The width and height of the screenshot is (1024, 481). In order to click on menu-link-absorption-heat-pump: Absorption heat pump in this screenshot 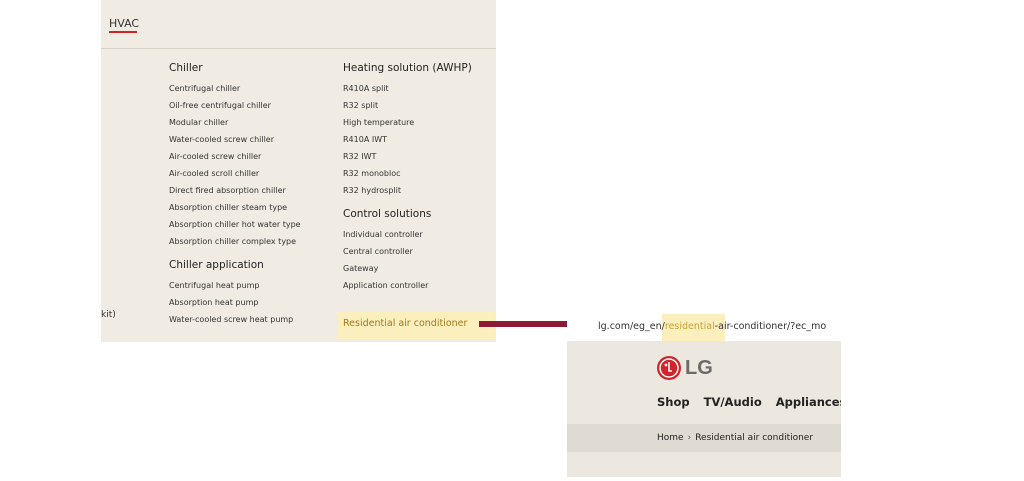, I will do `click(254, 302)`.